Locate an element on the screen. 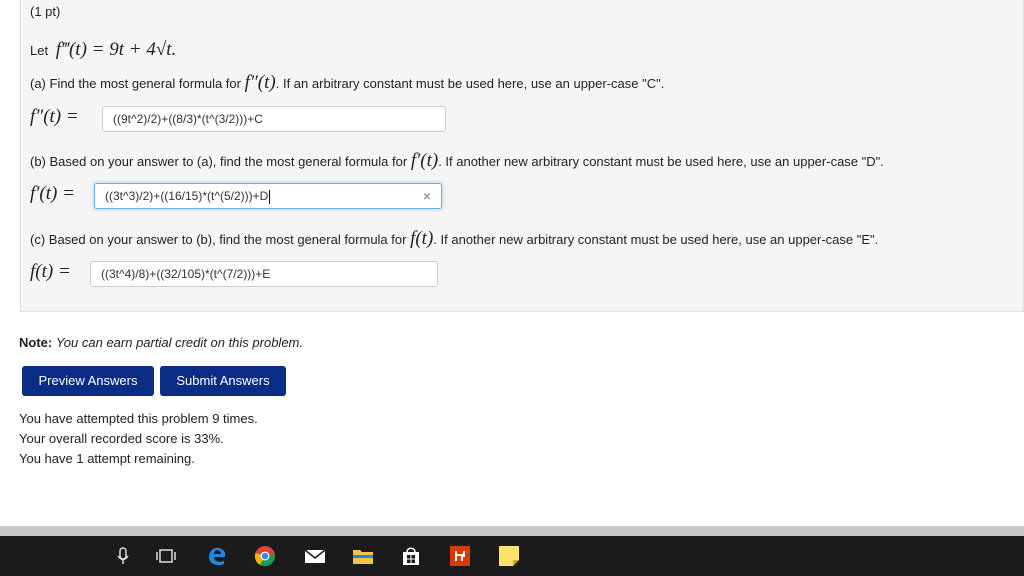  part-b-answer-value: ((3t^3)/2)+((16/15)*(t^(5/2)))+D is located at coordinates (187, 196).